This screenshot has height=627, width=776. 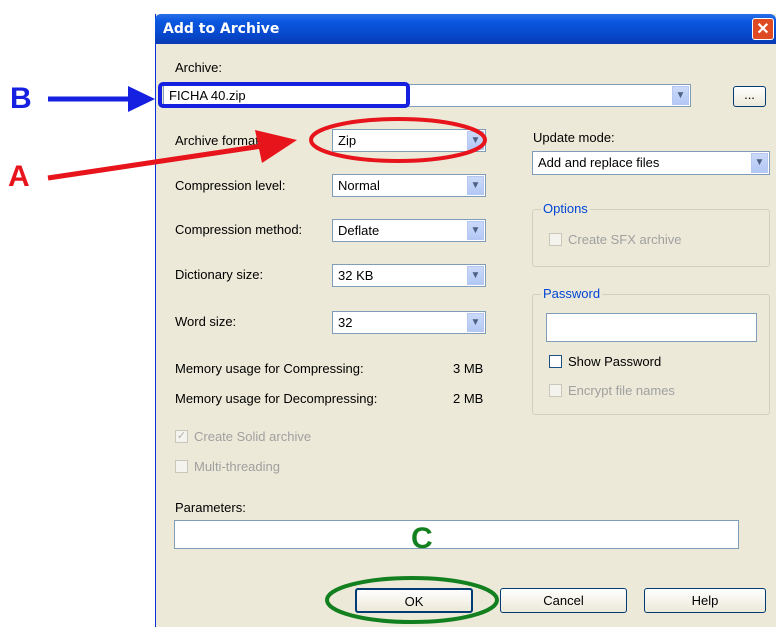 I want to click on annotation-letter-c: C, so click(x=422, y=538).